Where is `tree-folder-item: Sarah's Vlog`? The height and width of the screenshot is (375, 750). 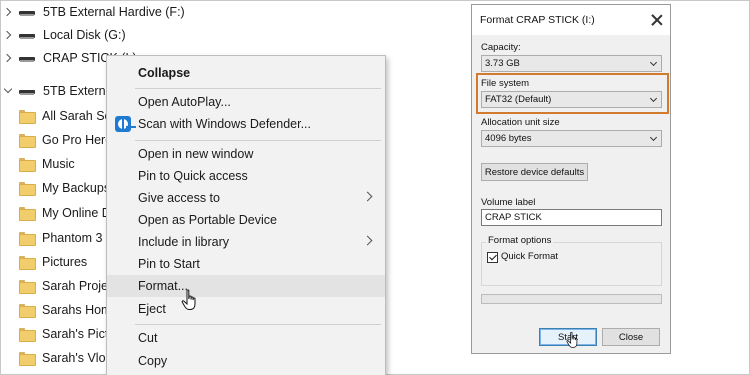
tree-folder-item: Sarah's Vlog is located at coordinates (56, 358).